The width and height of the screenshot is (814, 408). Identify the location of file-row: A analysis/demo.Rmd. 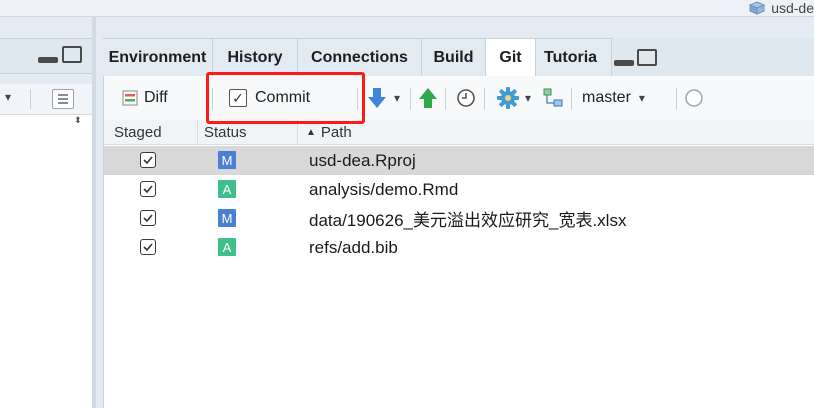
(459, 189).